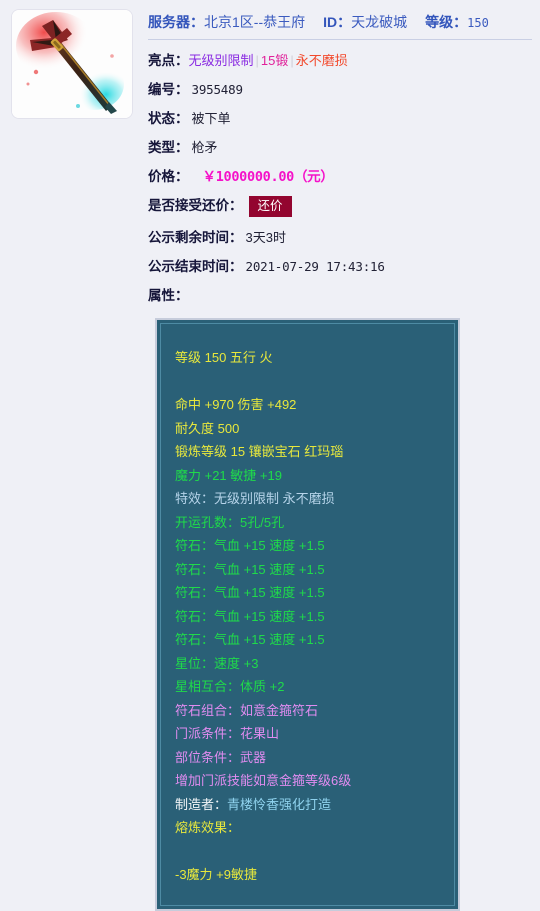  Describe the element at coordinates (337, 22) in the screenshot. I see `id-label: ID：` at that location.